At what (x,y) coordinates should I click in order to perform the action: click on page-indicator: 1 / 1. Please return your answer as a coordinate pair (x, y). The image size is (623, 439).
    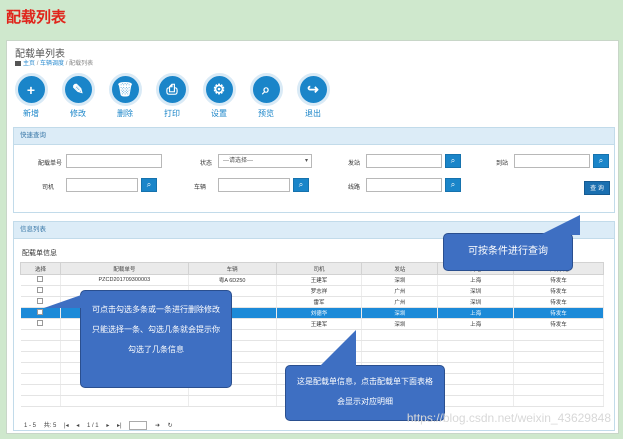
    Looking at the image, I should click on (92, 426).